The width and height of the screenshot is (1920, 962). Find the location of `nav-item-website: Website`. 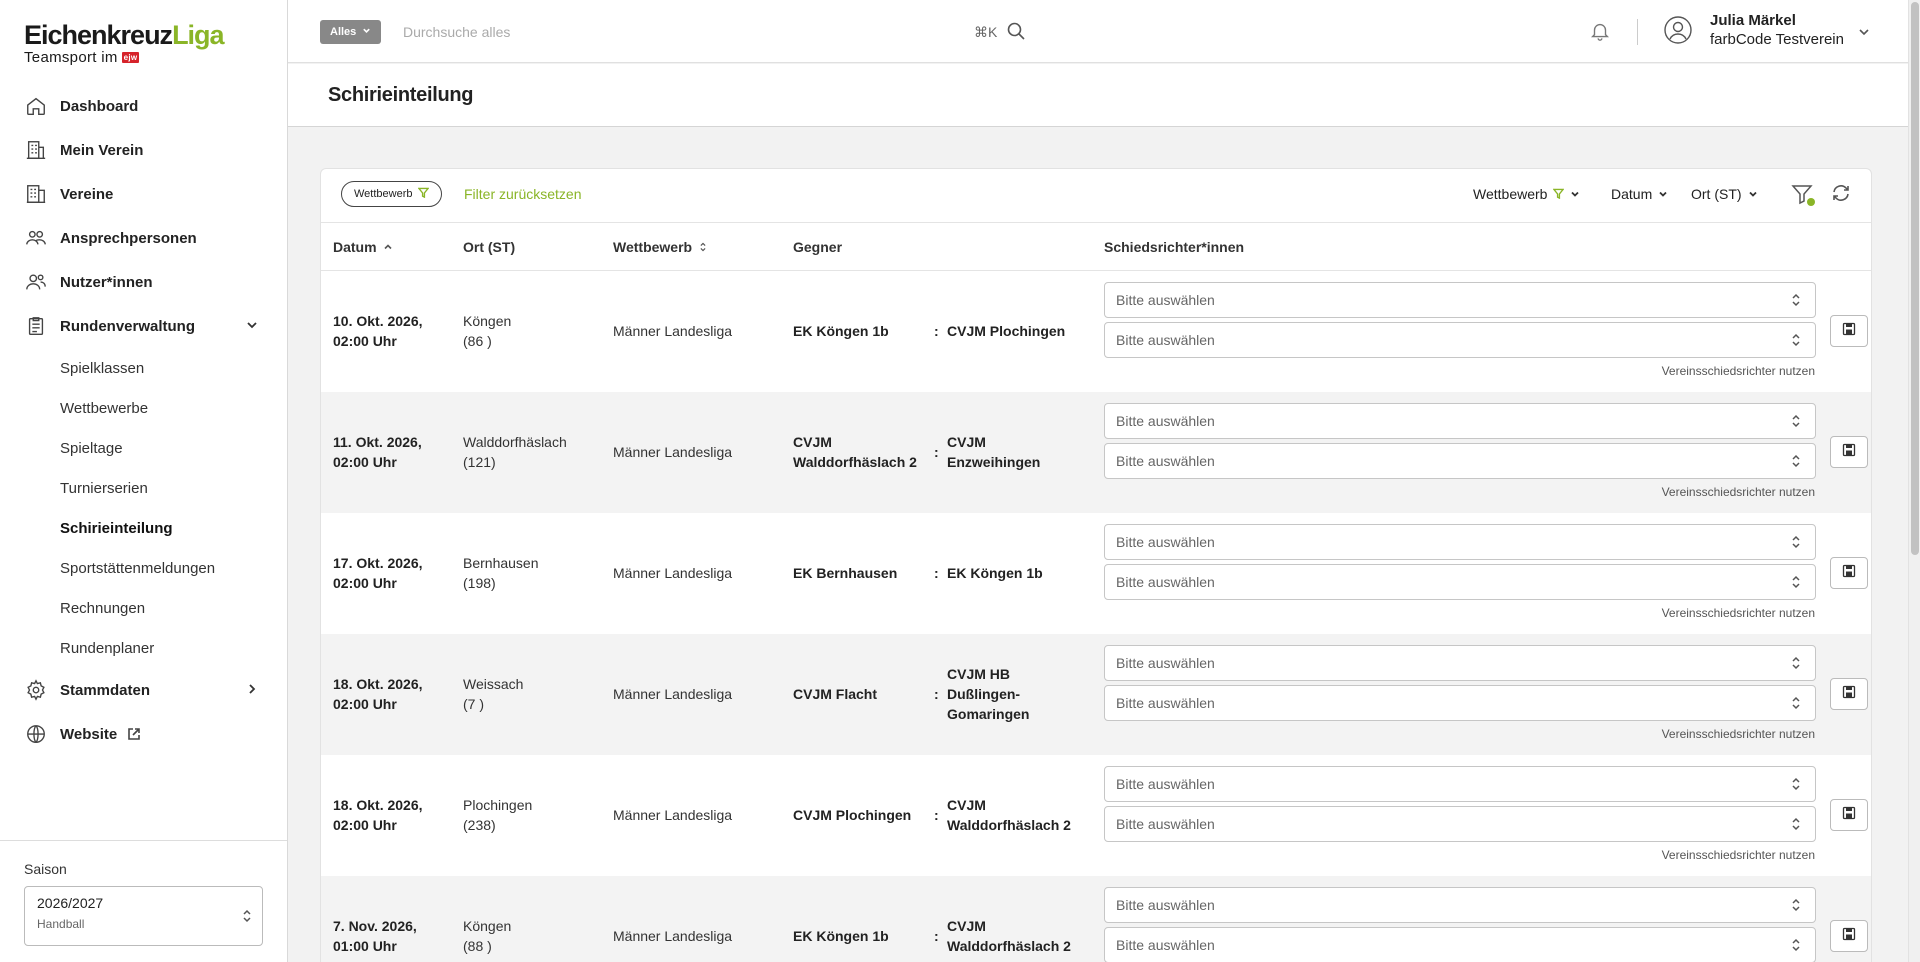

nav-item-website: Website is located at coordinates (143, 734).